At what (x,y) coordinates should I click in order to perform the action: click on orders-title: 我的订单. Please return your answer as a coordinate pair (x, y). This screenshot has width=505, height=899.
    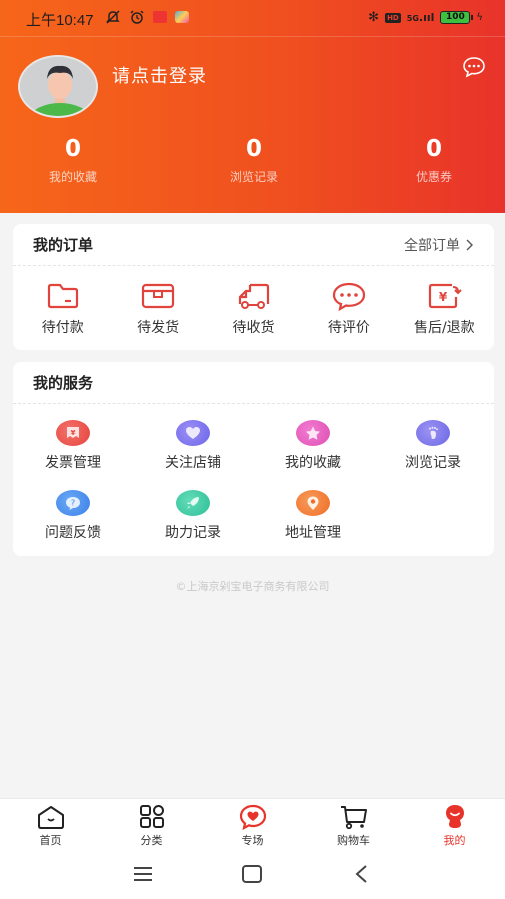
    Looking at the image, I should click on (63, 245).